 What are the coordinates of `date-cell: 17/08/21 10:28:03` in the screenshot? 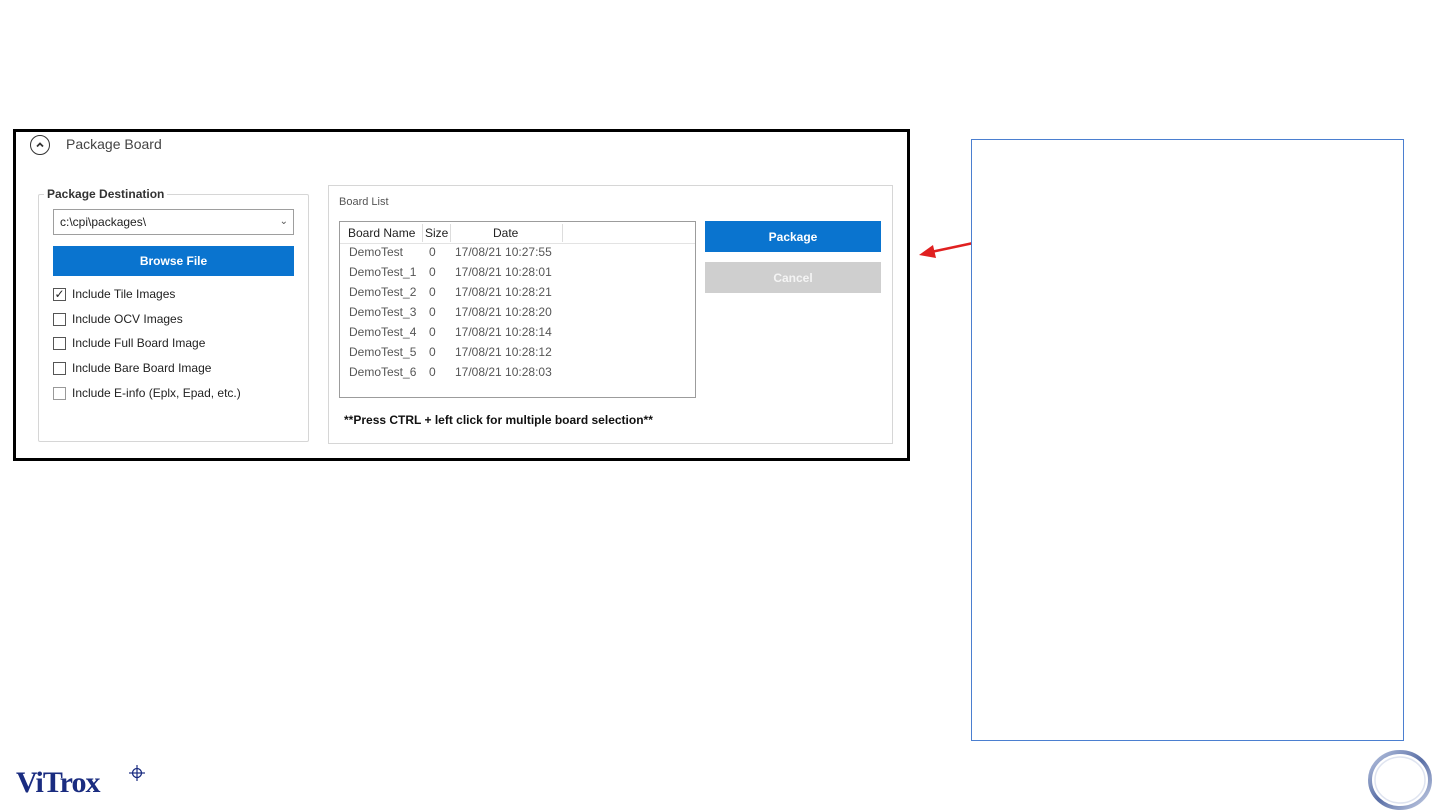 It's located at (503, 372).